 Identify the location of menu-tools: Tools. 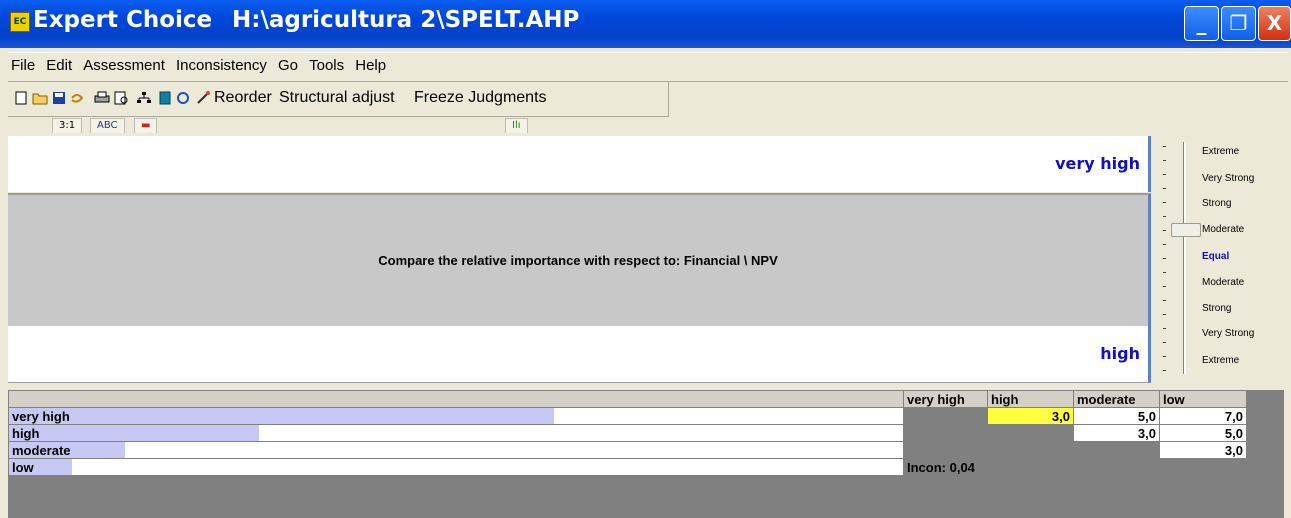
(326, 63).